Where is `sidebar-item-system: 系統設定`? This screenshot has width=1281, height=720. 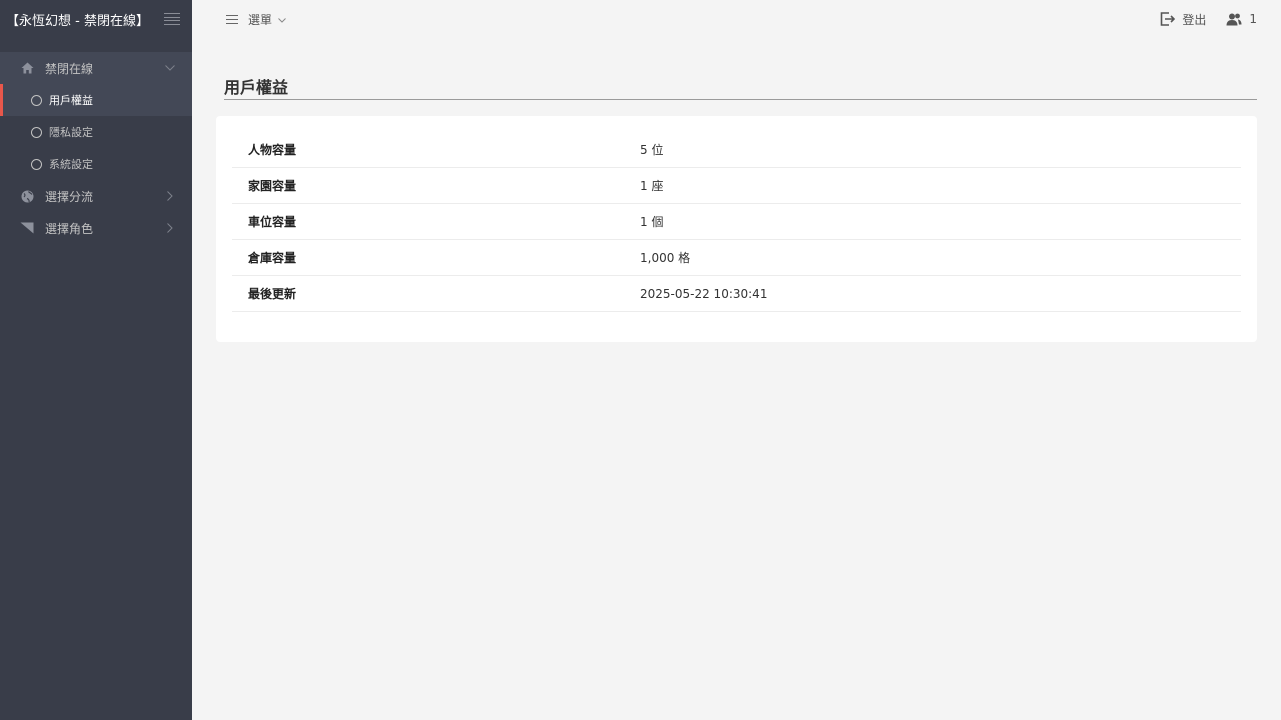
sidebar-item-system: 系統設定 is located at coordinates (96, 164).